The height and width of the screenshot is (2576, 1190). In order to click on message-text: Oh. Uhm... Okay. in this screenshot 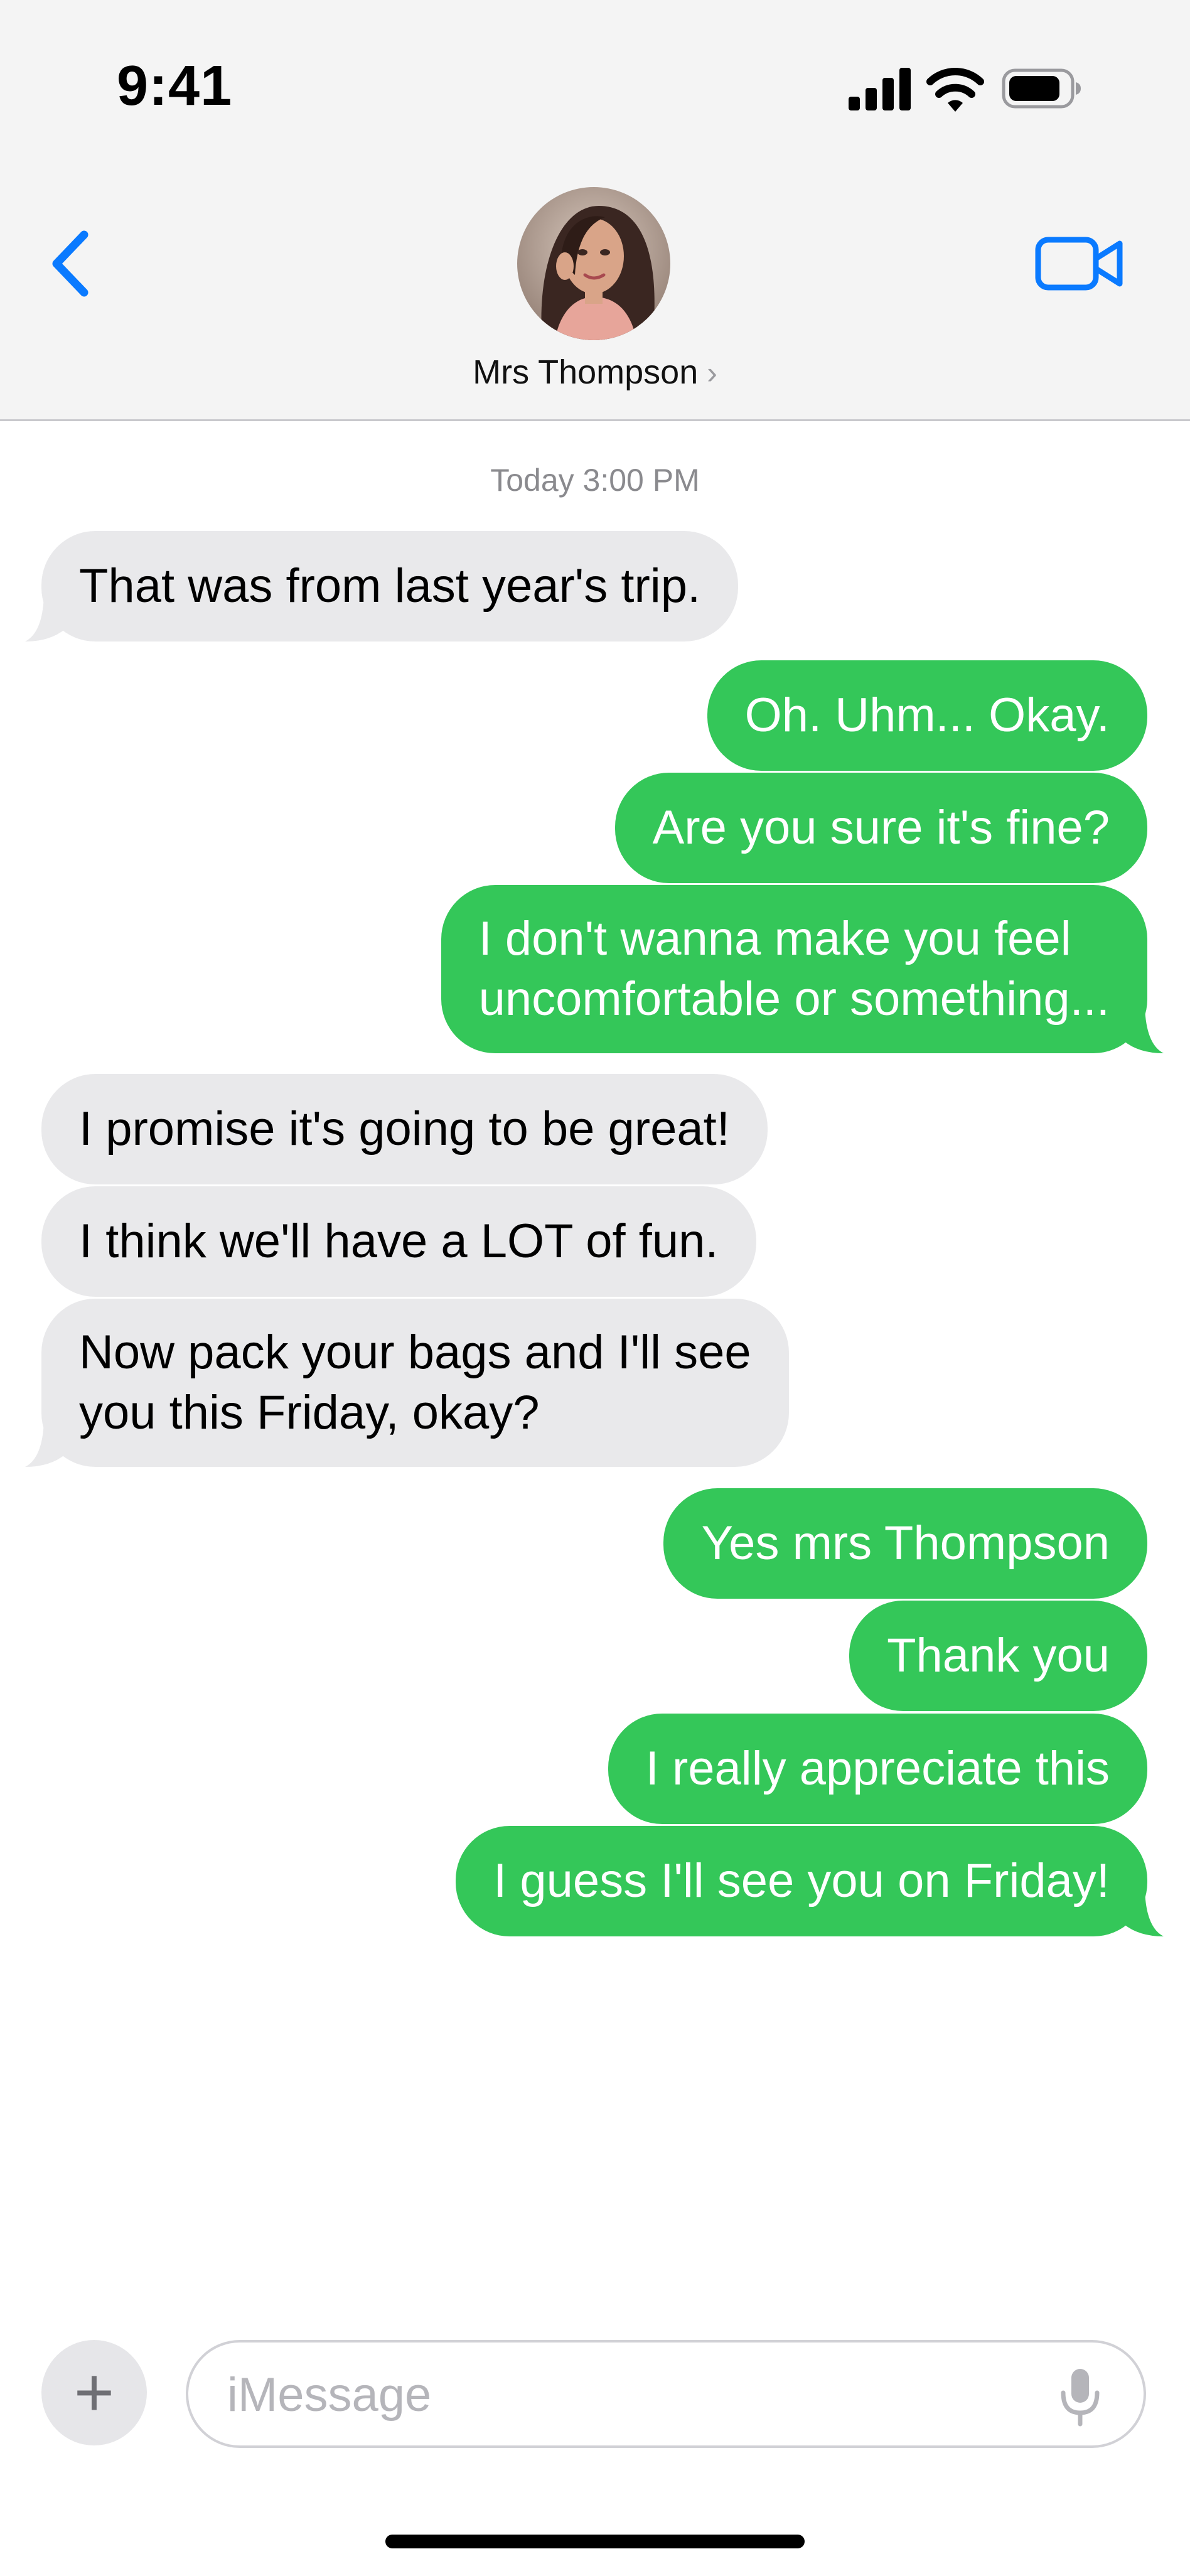, I will do `click(927, 715)`.